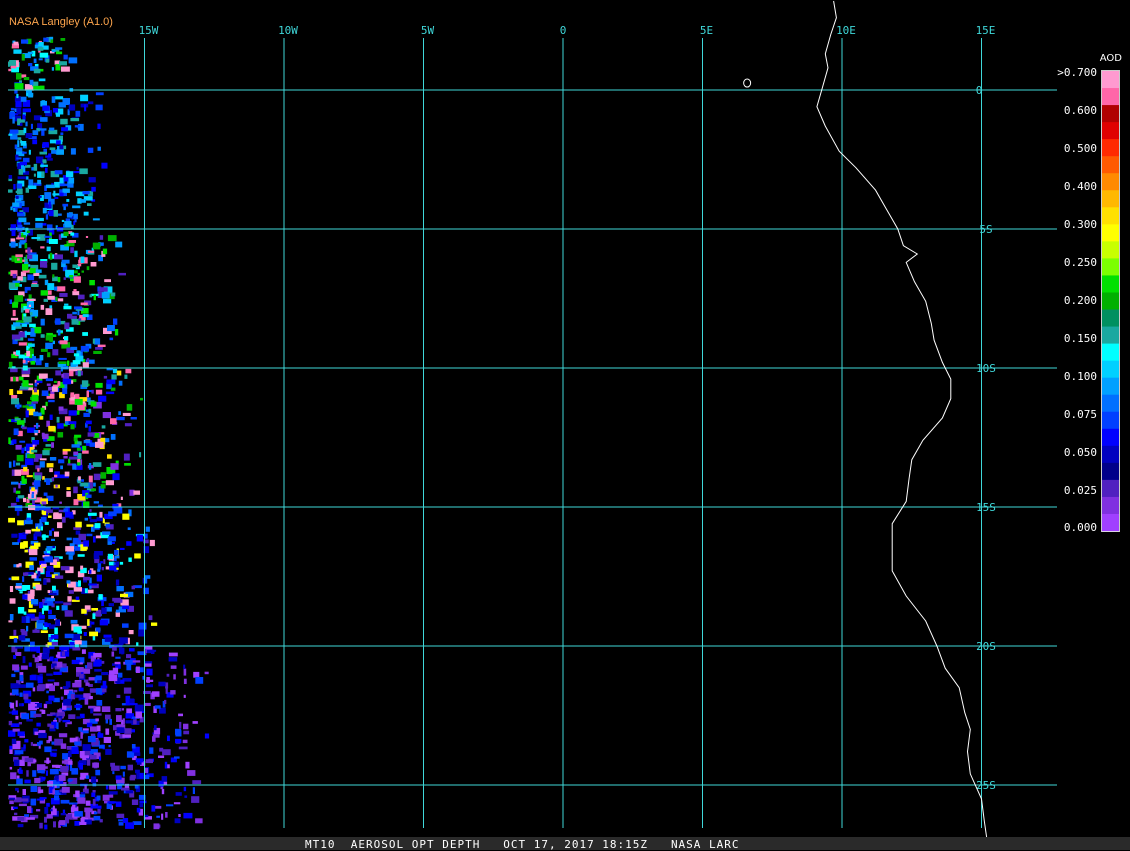 Image resolution: width=1130 pixels, height=851 pixels. Describe the element at coordinates (1077, 72) in the screenshot. I see `colorbar-tick-label: >0.700` at that location.